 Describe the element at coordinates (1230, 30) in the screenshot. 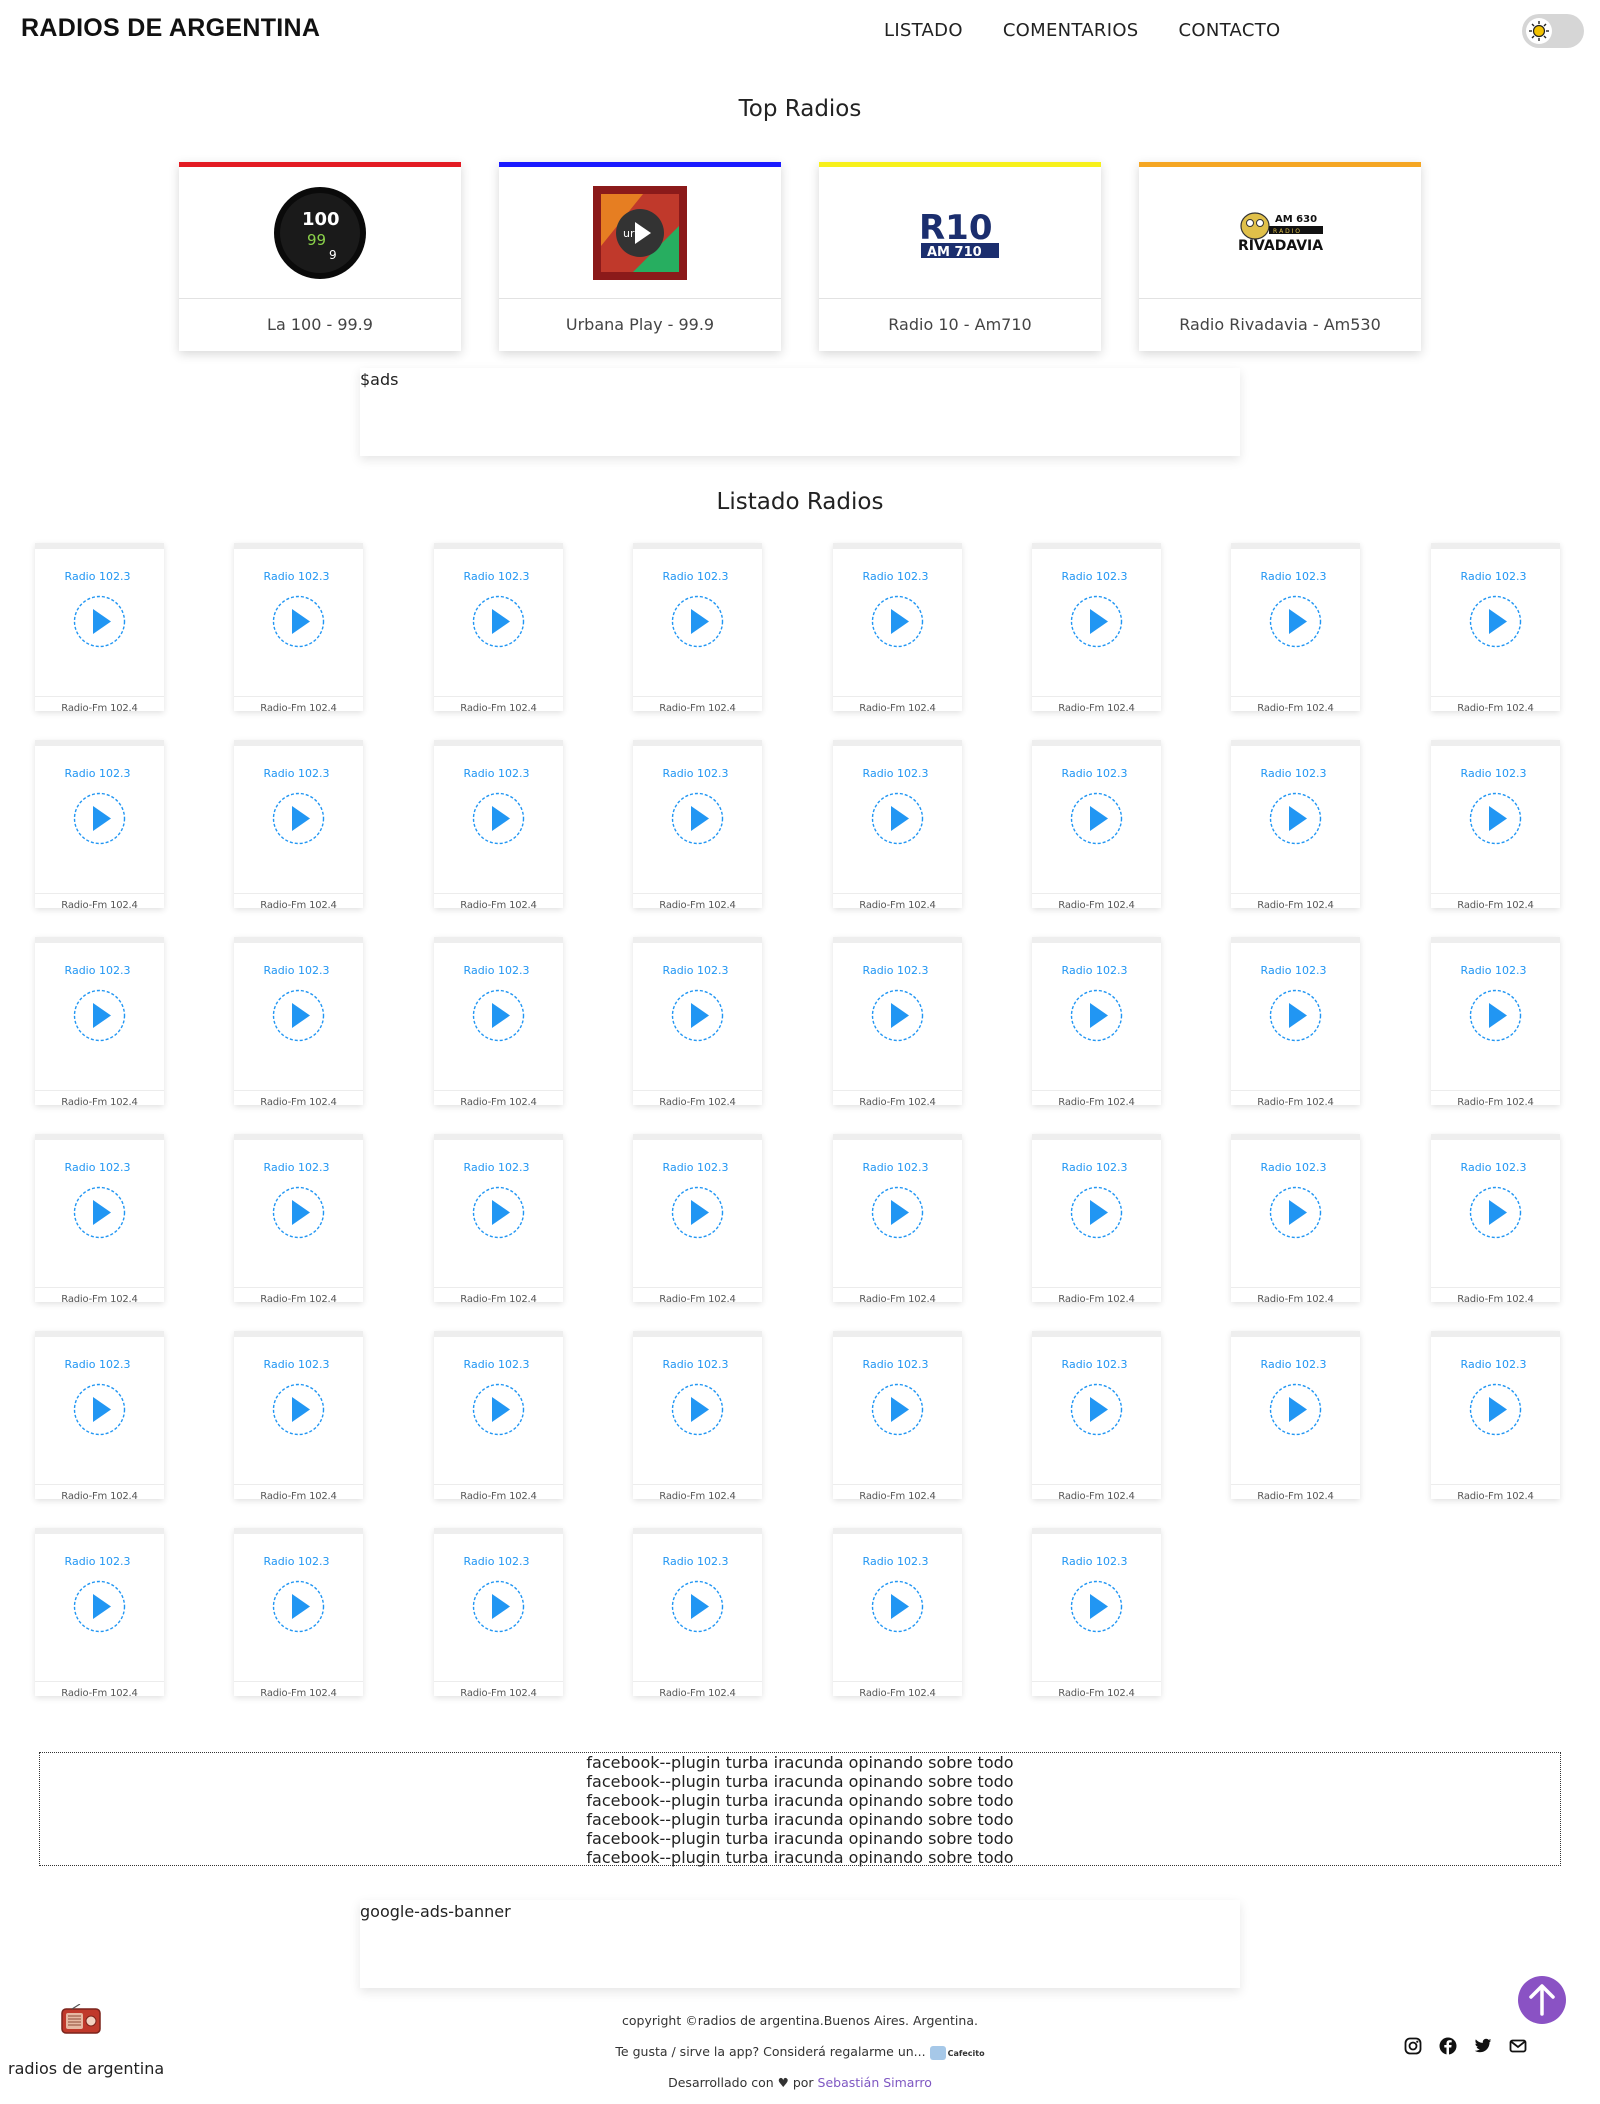

I see `nav-contacto: CONTACTO` at that location.